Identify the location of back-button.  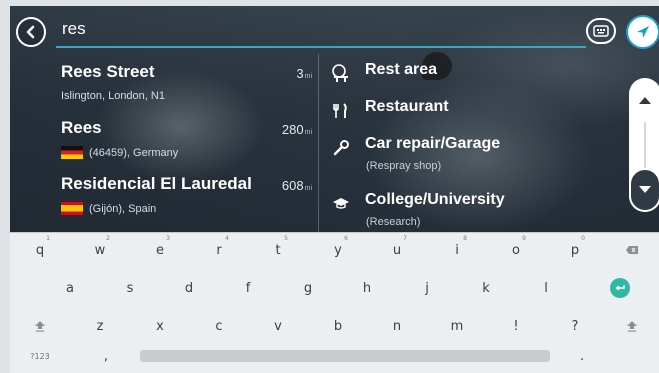
(31, 32).